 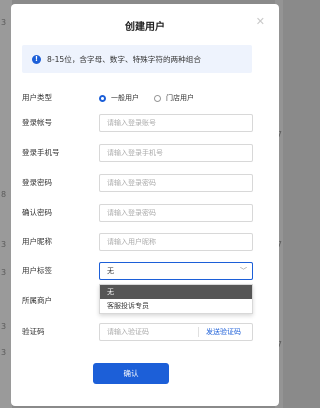 I want to click on confirm-password-row: 确认密码 请输入登录密码, so click(x=138, y=213).